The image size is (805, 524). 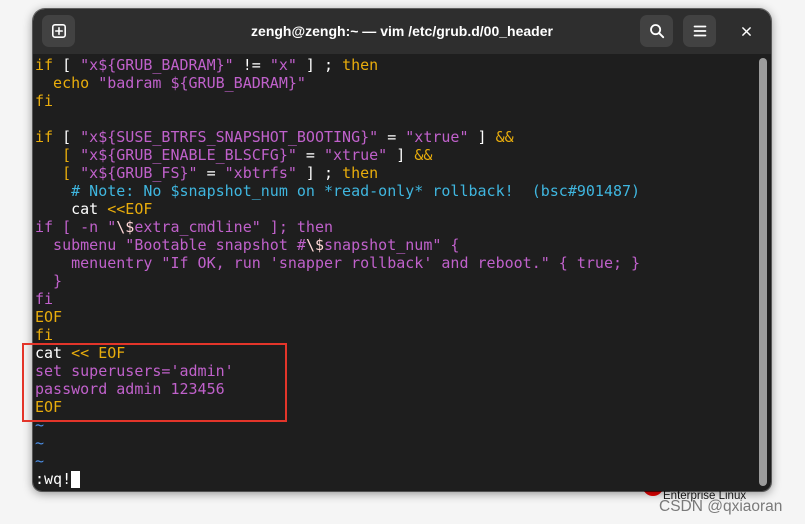 I want to click on editor-line: if [ "x${GRUB_BADRAM}" != "x" ] ; then, so click(x=337, y=65).